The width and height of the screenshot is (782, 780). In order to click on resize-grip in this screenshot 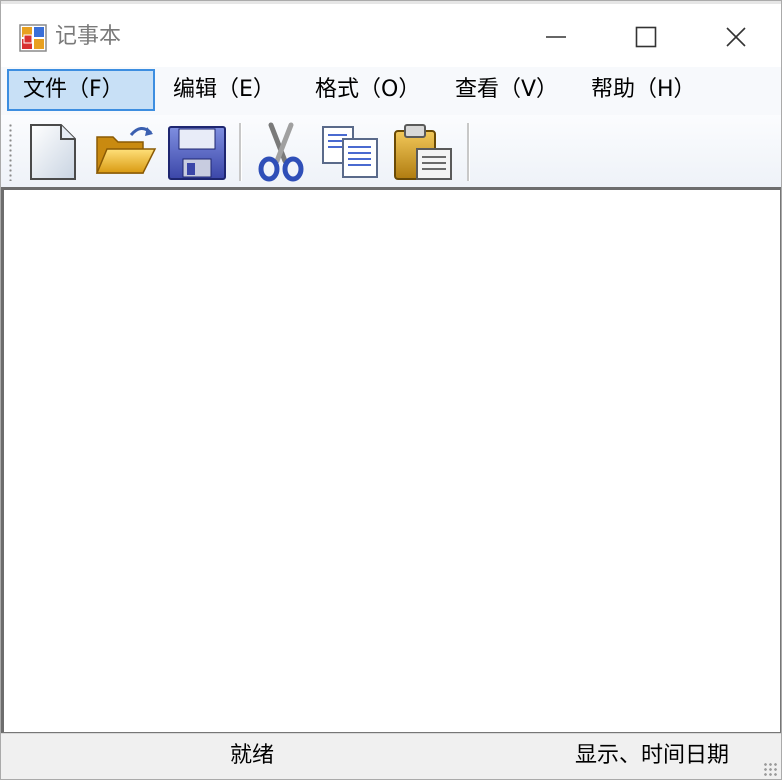, I will do `click(770, 769)`.